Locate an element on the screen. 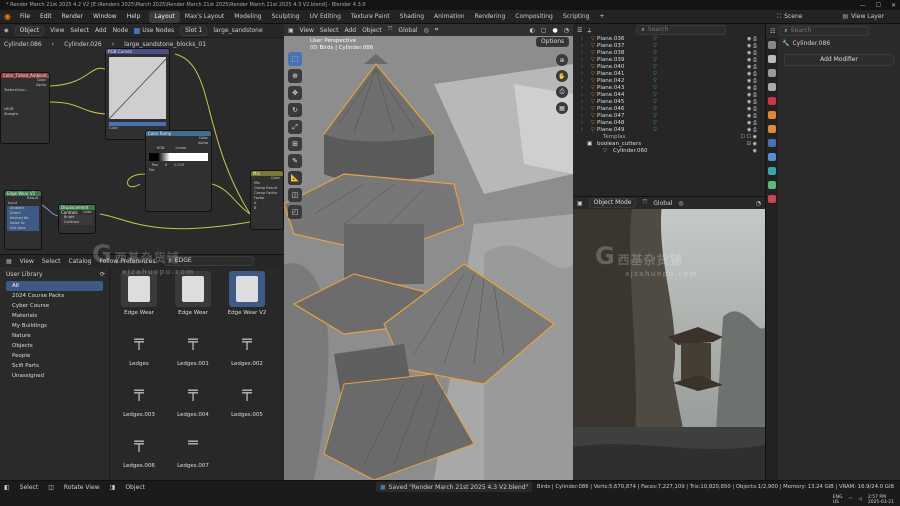 The image size is (900, 506). asset-tile: ╤ Ledges.001 is located at coordinates (193, 344).